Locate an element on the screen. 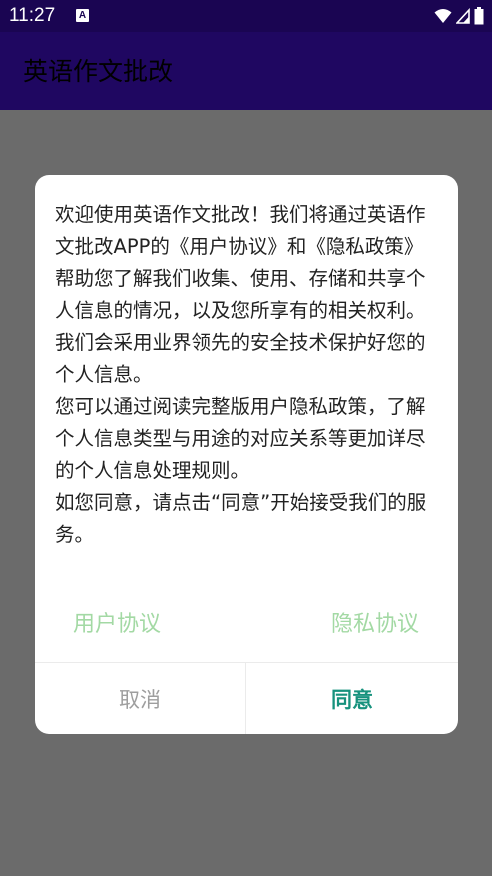  signal-icon is located at coordinates (463, 16).